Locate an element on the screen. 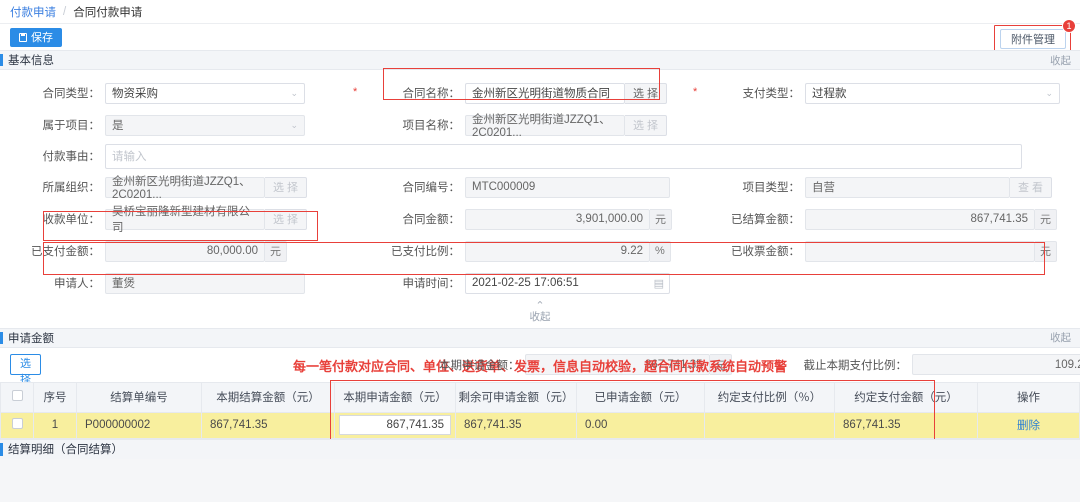 The width and height of the screenshot is (1080, 502). field-project-type: 项目类型： 自营 查 看 is located at coordinates (890, 187).